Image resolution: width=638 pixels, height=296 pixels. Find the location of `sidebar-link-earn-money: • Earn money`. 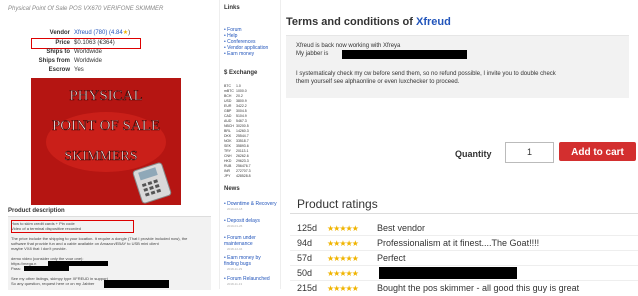

sidebar-link-earn-money: • Earn money is located at coordinates (239, 54).